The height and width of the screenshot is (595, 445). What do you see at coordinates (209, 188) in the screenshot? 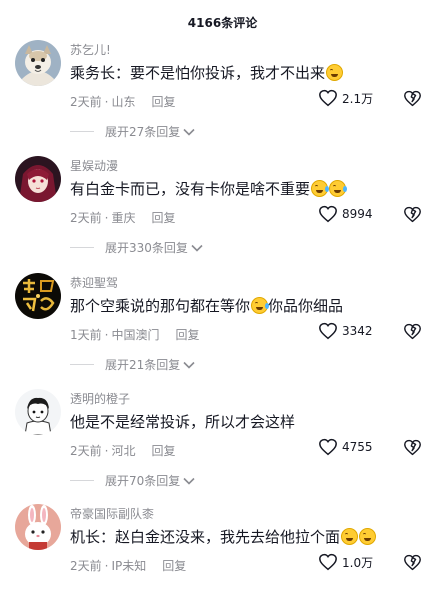
I see `comment-text: 有白金卡而已，没有卡你是啥不重要` at bounding box center [209, 188].